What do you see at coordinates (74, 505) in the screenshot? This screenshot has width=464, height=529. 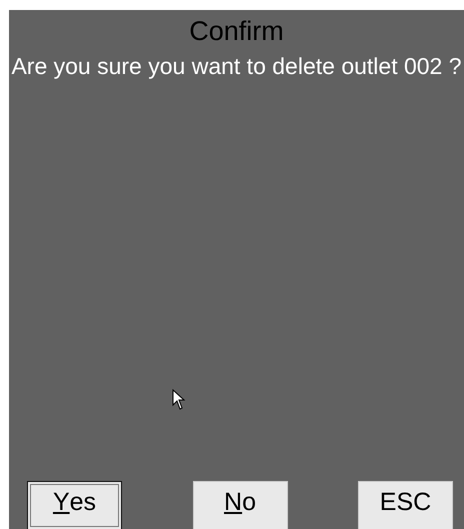 I see `dialog-button: Yes` at bounding box center [74, 505].